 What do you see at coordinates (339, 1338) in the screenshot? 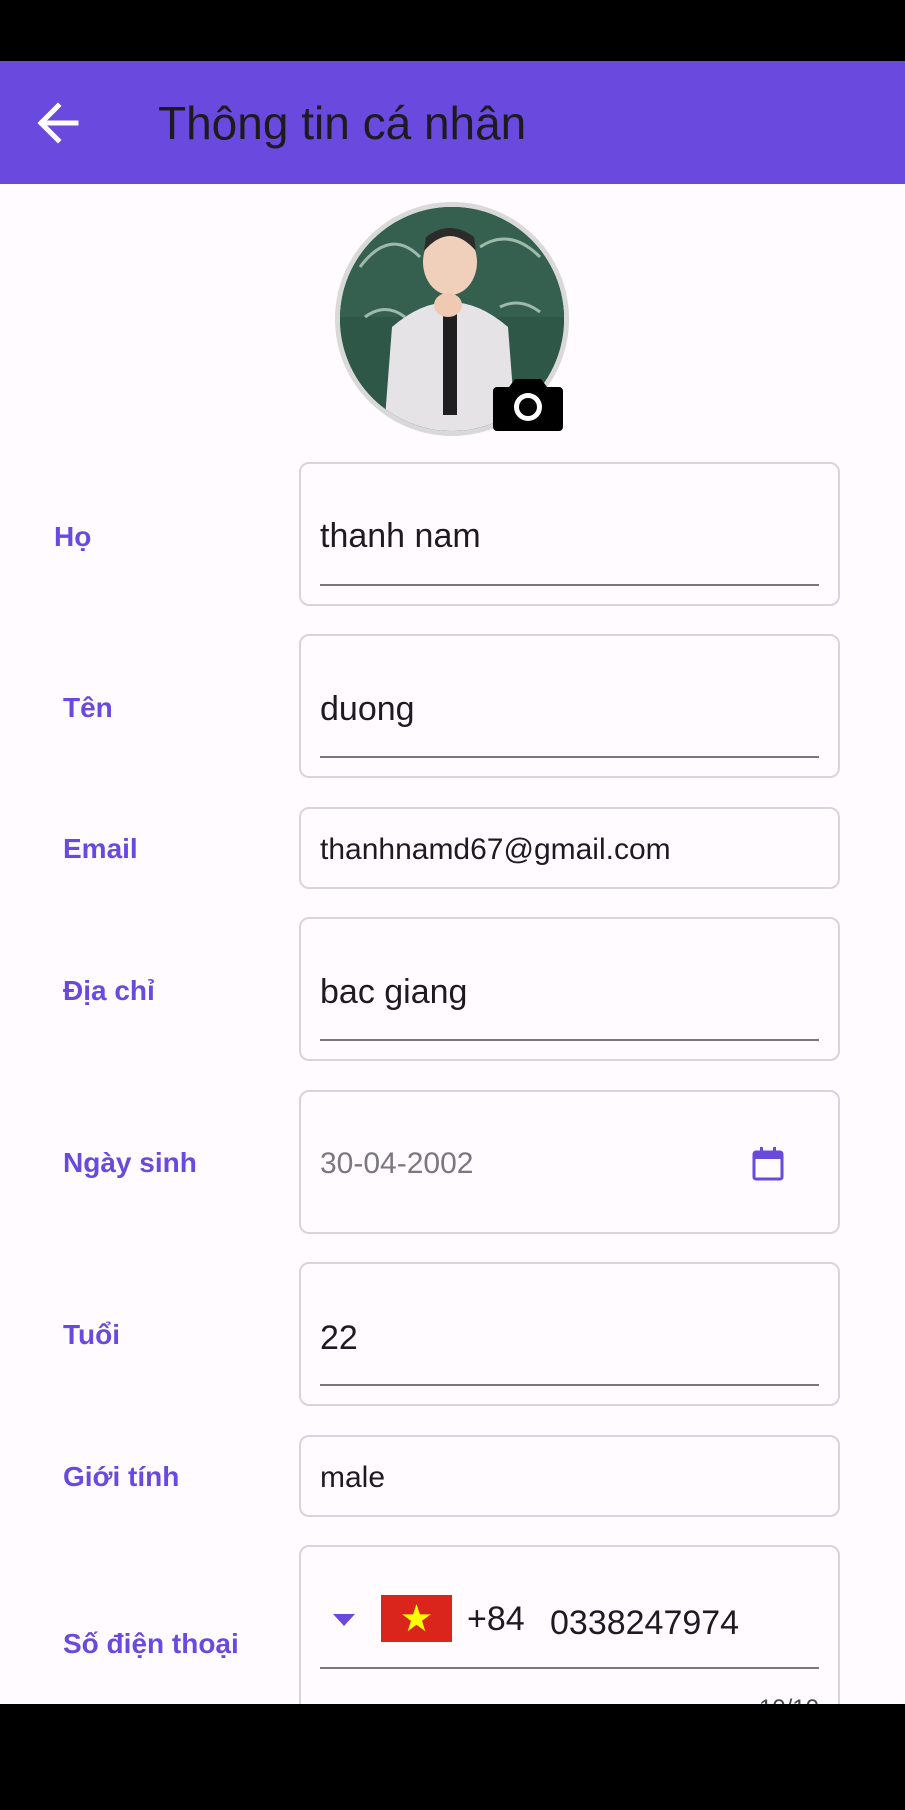
I see `tuoi-value: 22` at bounding box center [339, 1338].